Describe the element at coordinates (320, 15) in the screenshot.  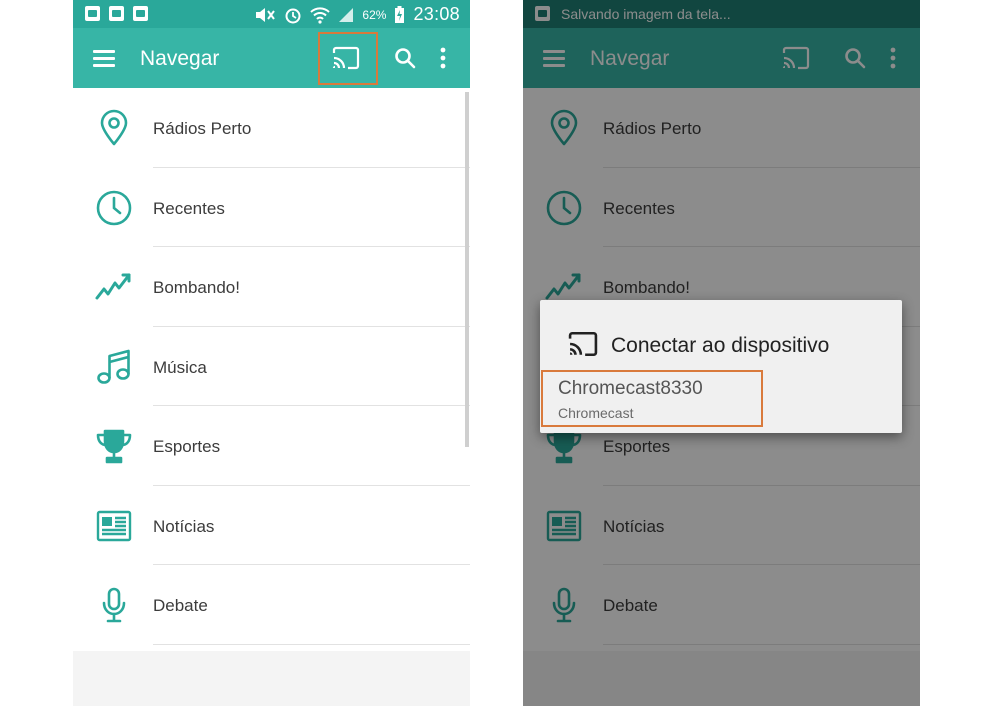
I see `wifi-icon` at that location.